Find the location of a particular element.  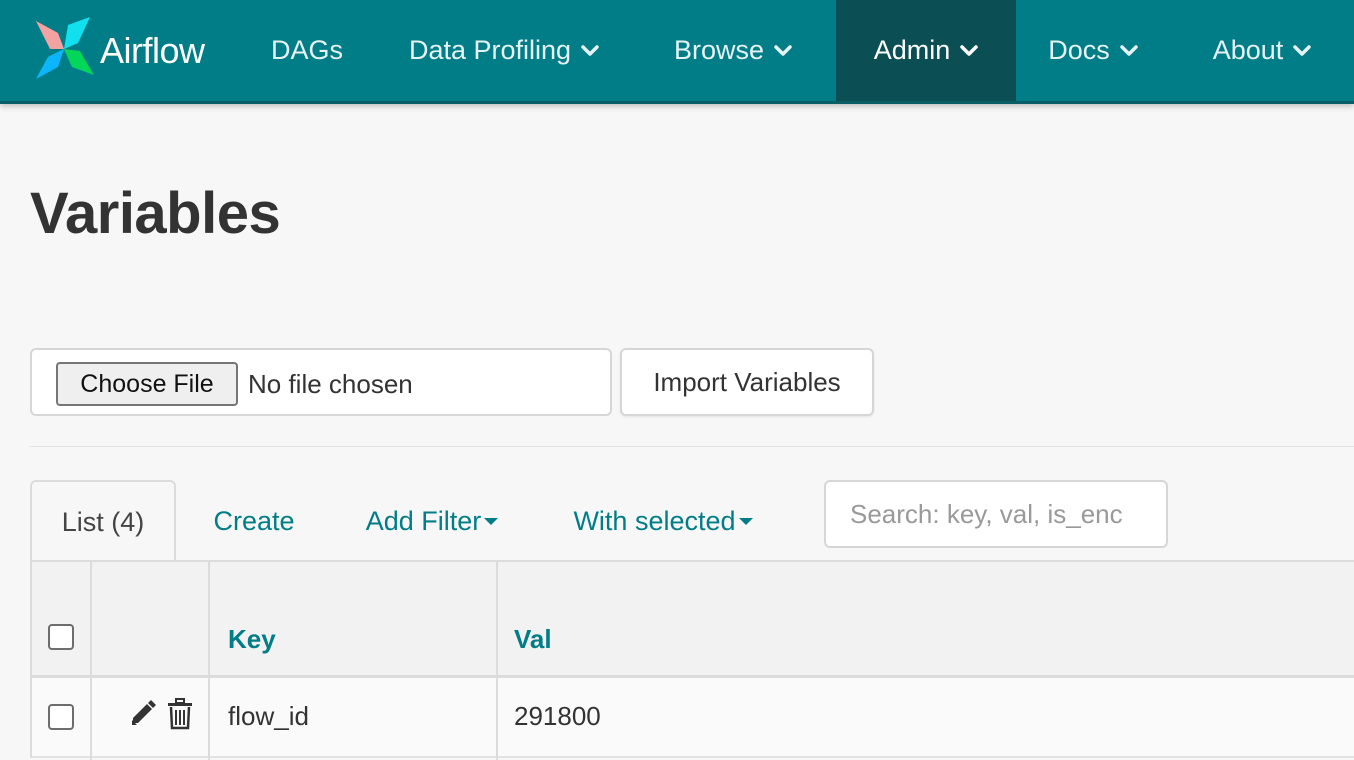

nav-browse: Browse is located at coordinates (733, 50).